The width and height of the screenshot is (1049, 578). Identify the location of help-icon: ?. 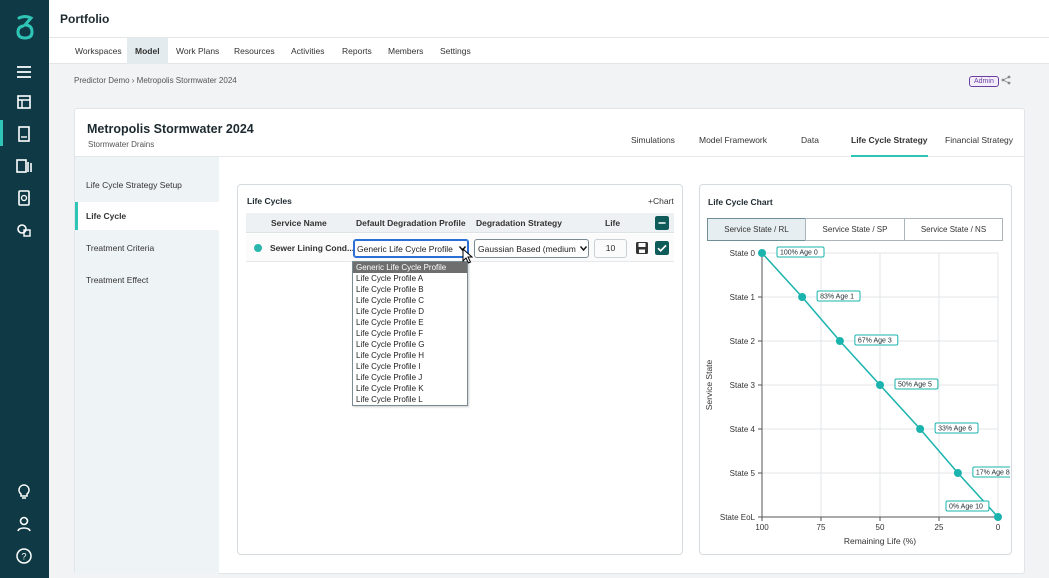
(24, 556).